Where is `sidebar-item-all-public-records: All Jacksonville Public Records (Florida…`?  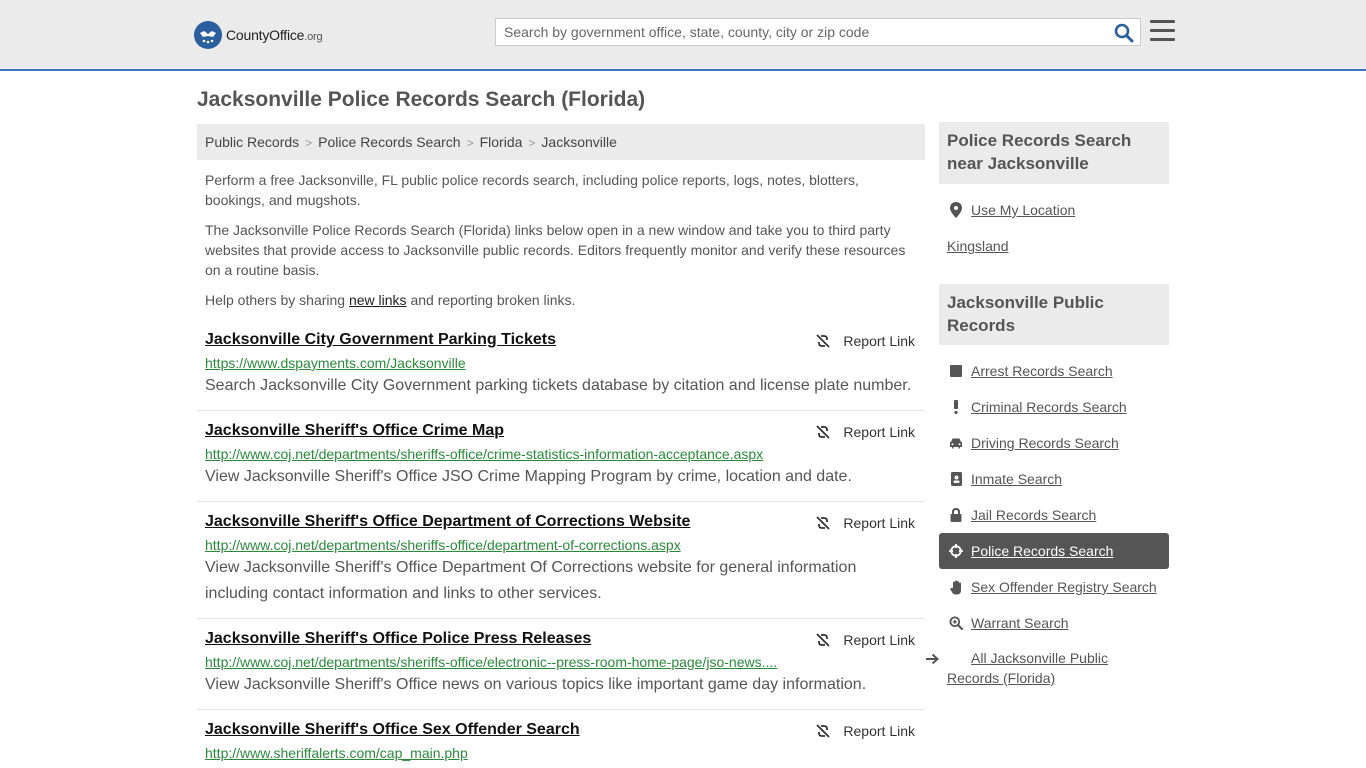
sidebar-item-all-public-records: All Jacksonville Public Records (Florida… is located at coordinates (1047, 669).